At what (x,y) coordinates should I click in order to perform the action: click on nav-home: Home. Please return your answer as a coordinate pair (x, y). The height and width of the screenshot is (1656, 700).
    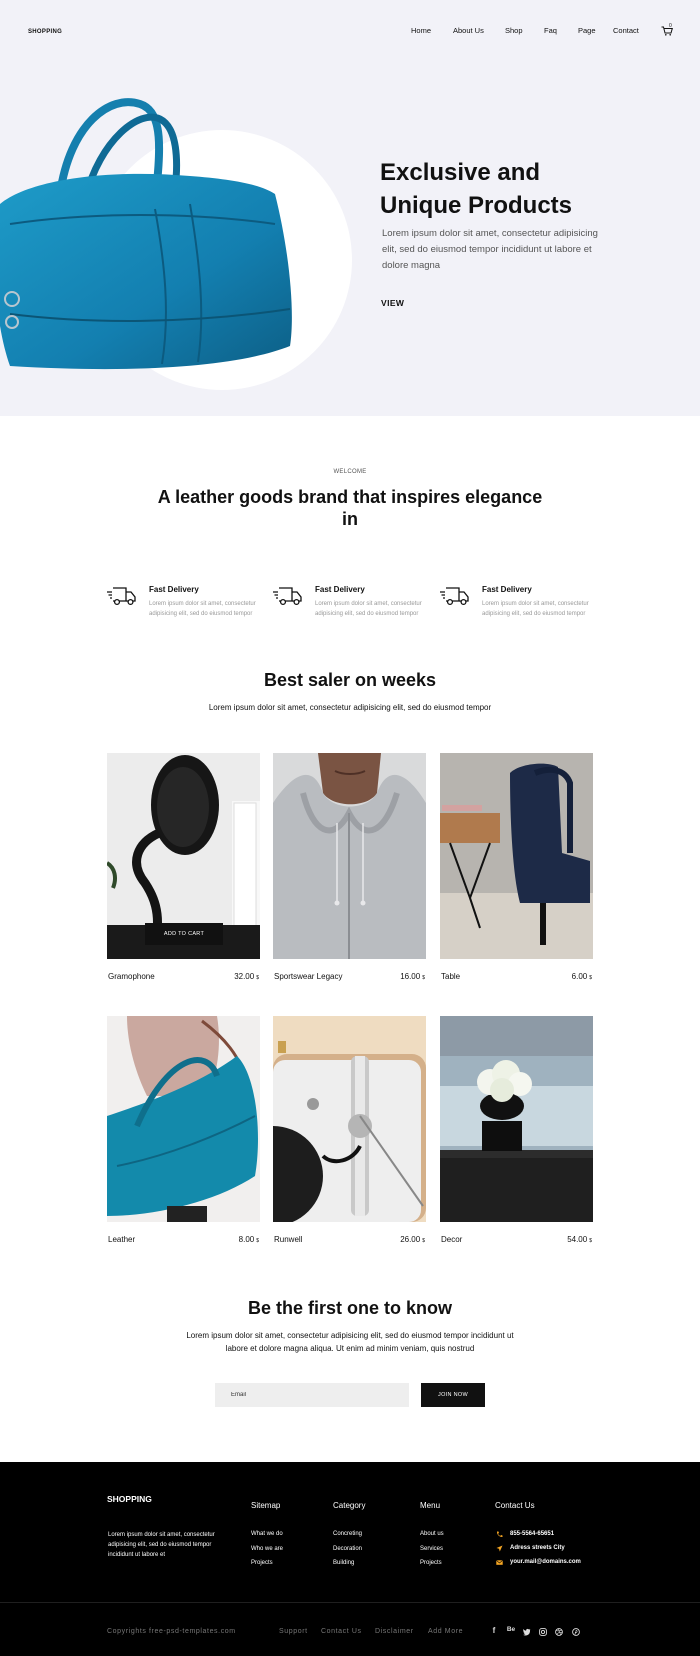
    Looking at the image, I should click on (421, 30).